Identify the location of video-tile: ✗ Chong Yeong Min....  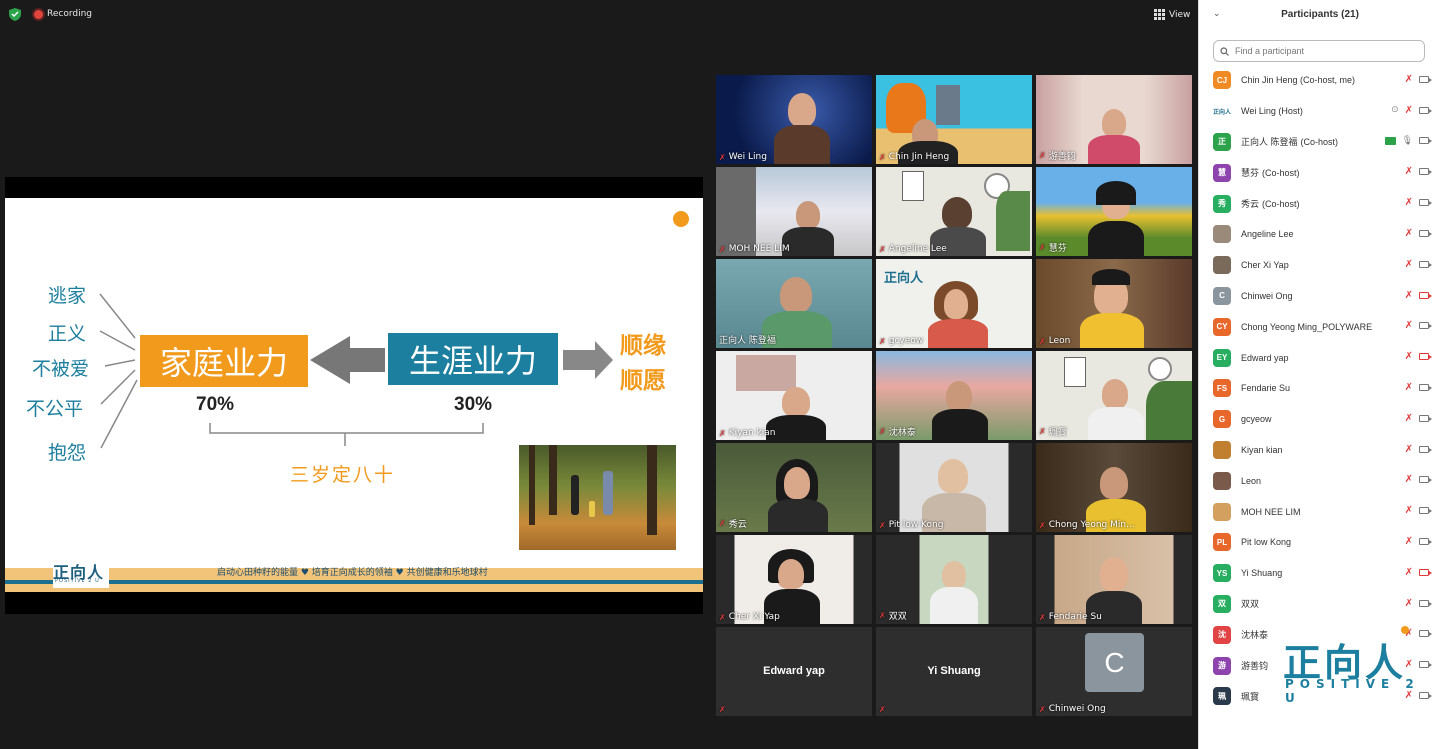
(1114, 487).